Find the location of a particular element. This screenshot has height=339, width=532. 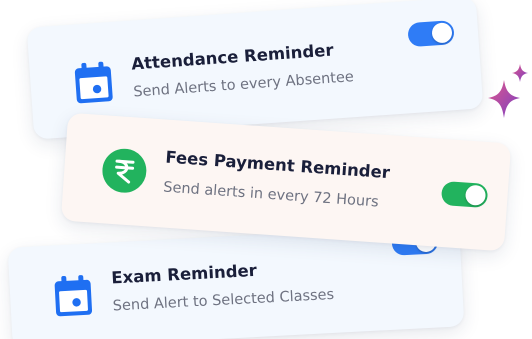

attendance-reminder-toggle is located at coordinates (431, 34).